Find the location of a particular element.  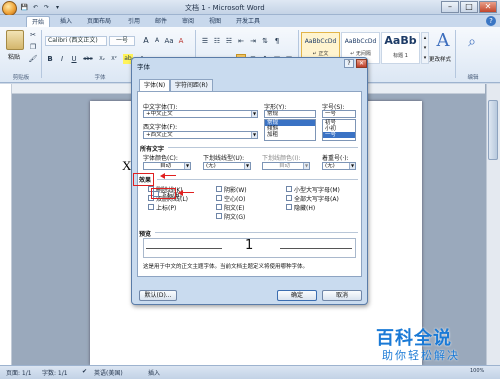

cancel-button: 取消 is located at coordinates (342, 295).